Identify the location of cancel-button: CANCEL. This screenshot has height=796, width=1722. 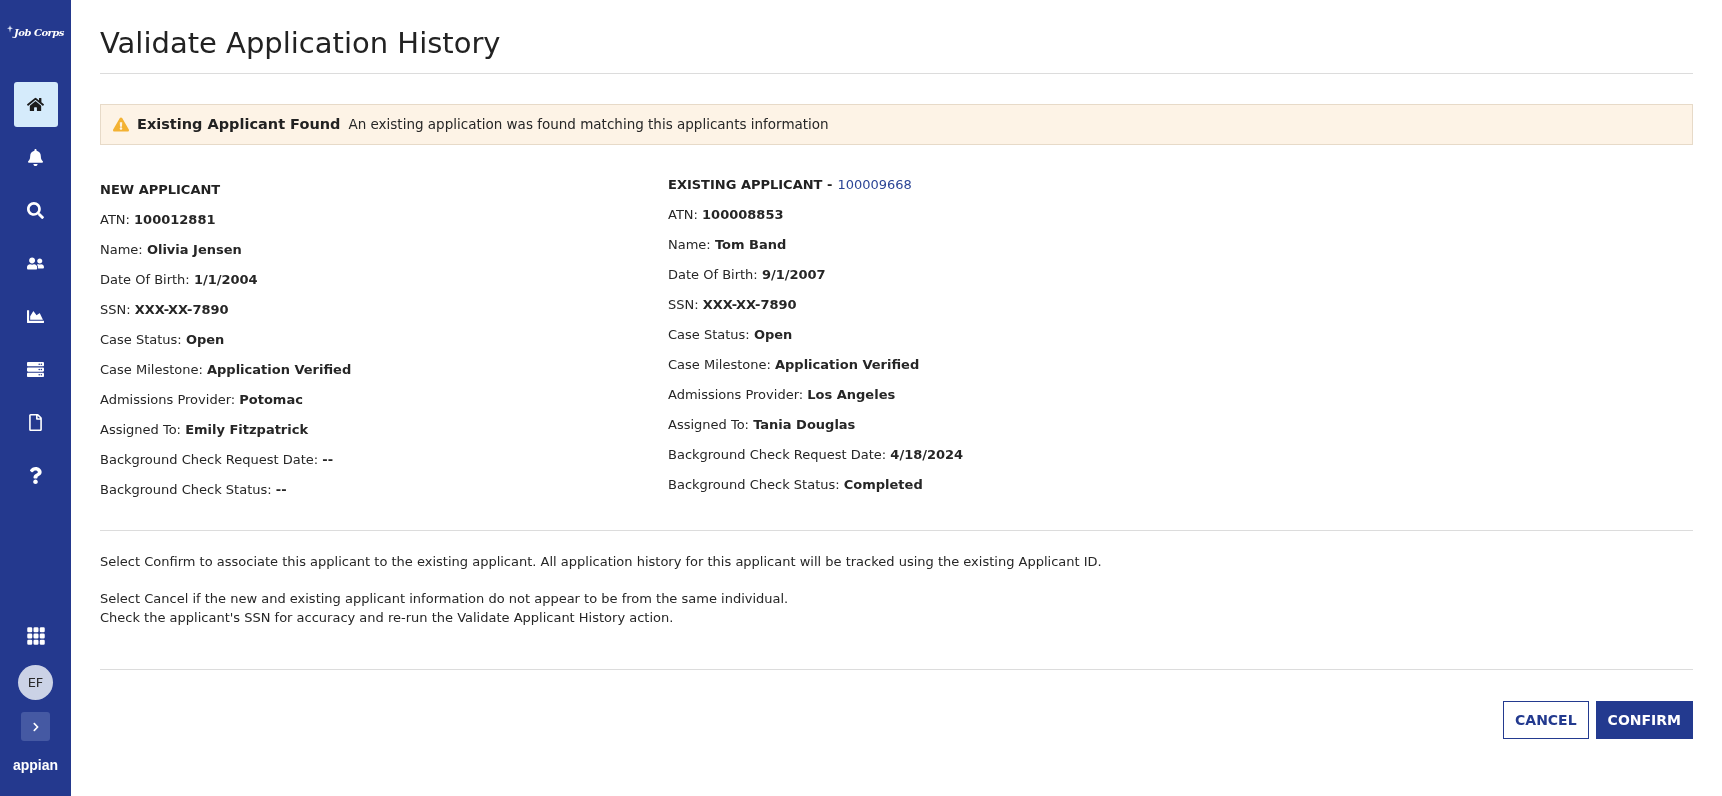
(1546, 720).